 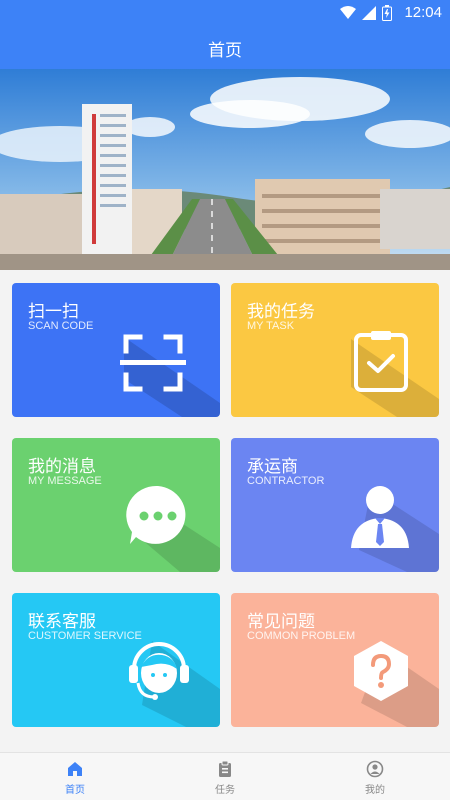 What do you see at coordinates (156, 514) in the screenshot?
I see `chat-bubble-icon` at bounding box center [156, 514].